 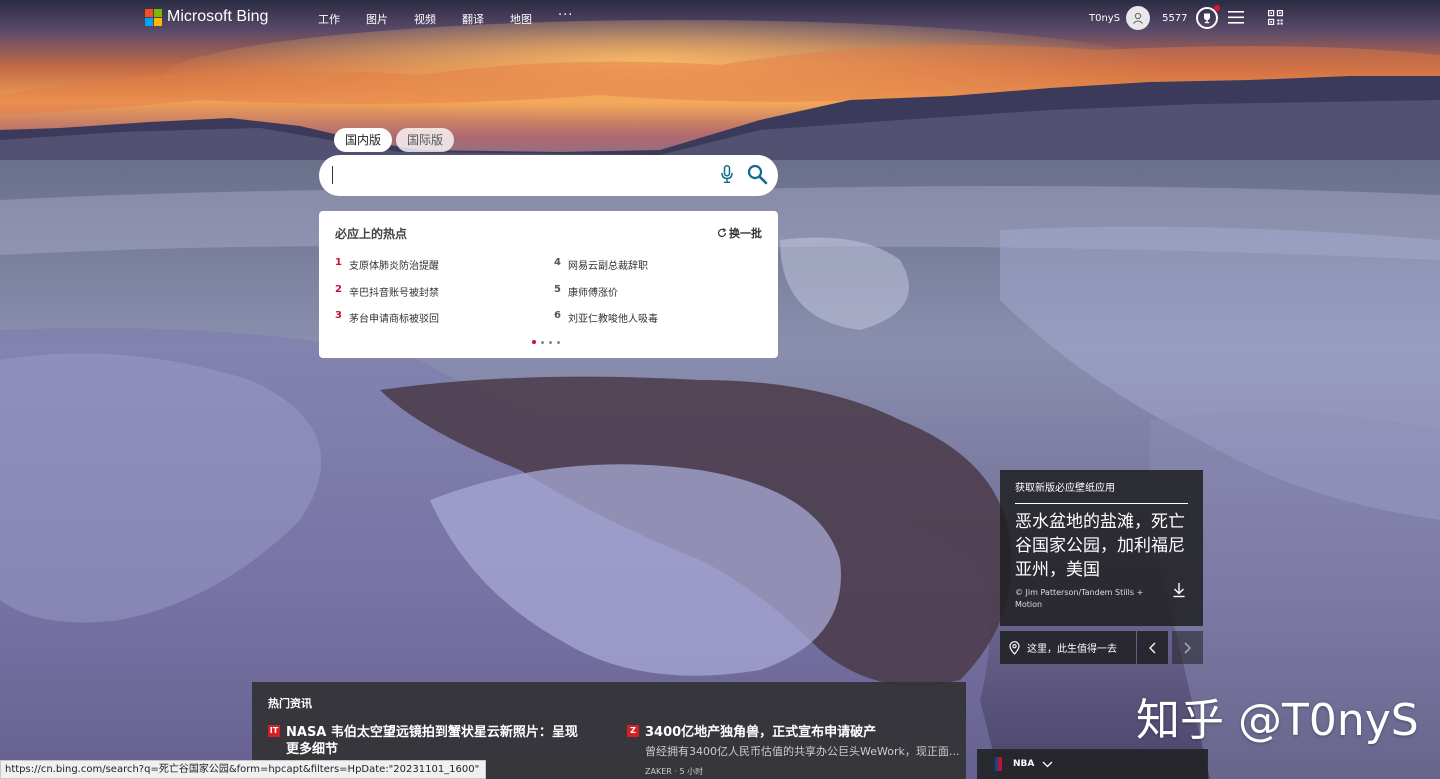 I want to click on news-heading: 热门资讯, so click(x=290, y=703).